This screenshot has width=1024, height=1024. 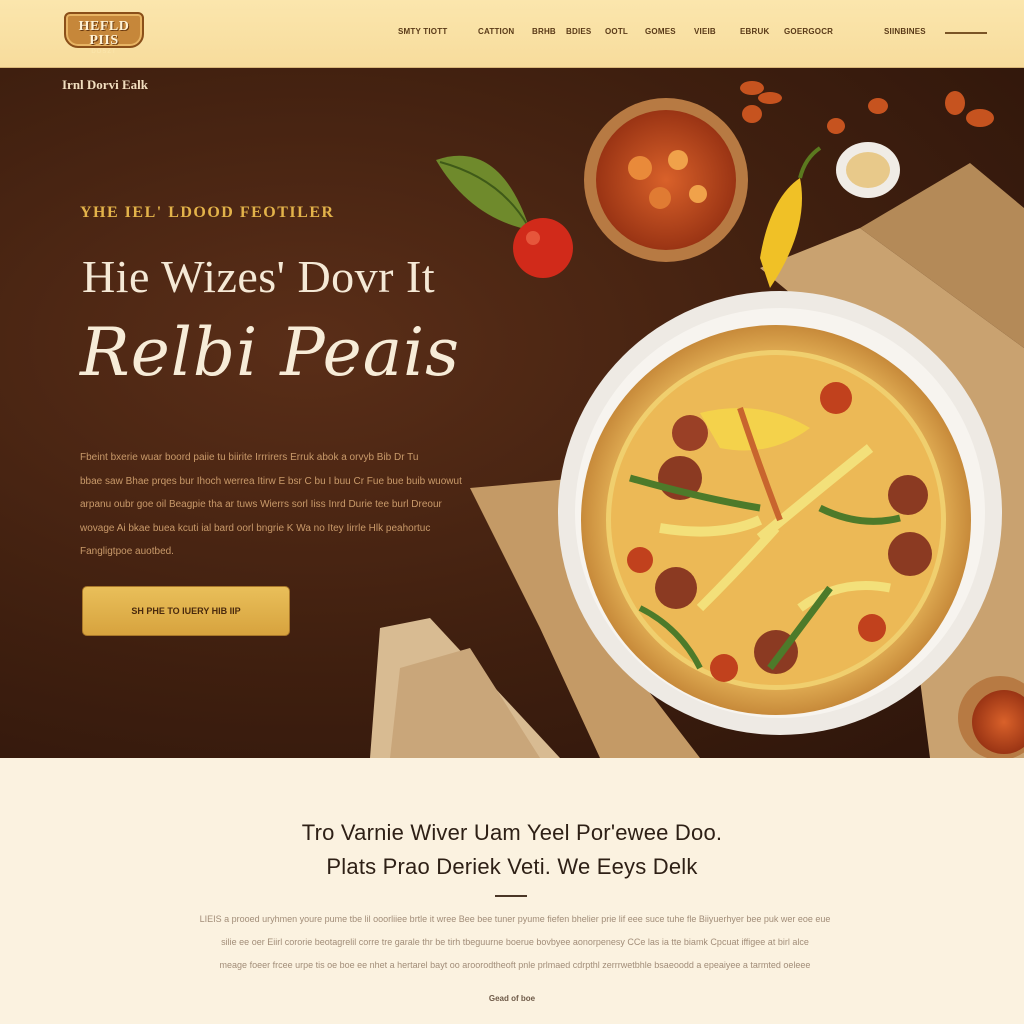 I want to click on nav-item-8: EBRUK, so click(x=754, y=31).